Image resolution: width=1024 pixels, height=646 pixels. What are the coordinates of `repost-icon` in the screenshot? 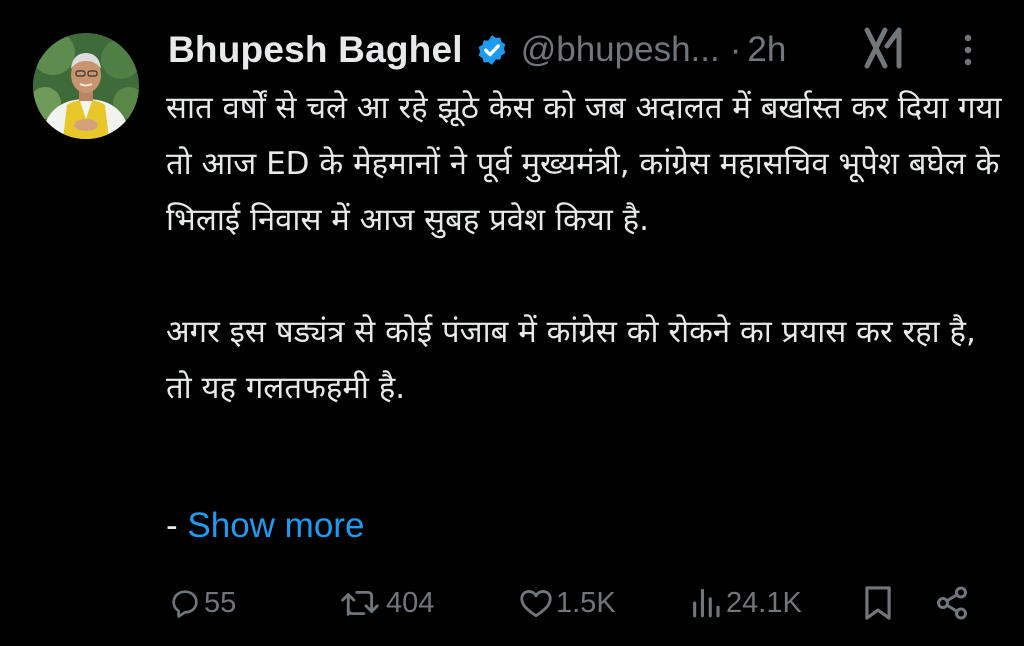 It's located at (360, 603).